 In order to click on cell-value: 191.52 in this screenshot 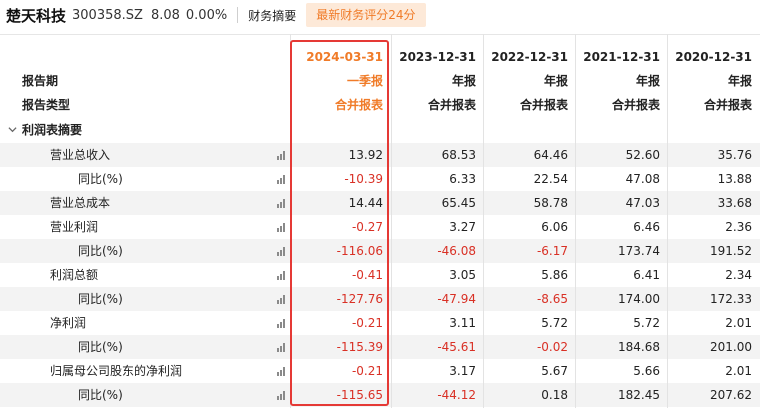, I will do `click(731, 251)`.